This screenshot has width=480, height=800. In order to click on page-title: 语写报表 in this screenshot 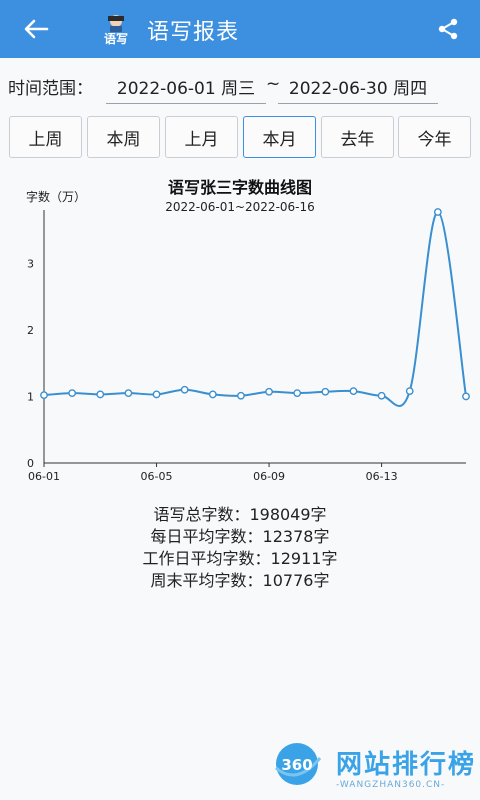, I will do `click(193, 32)`.